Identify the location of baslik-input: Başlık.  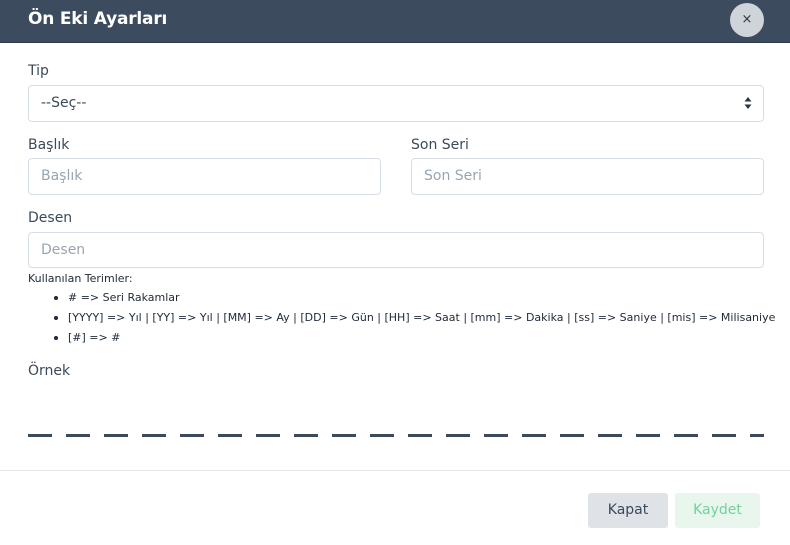
(204, 176).